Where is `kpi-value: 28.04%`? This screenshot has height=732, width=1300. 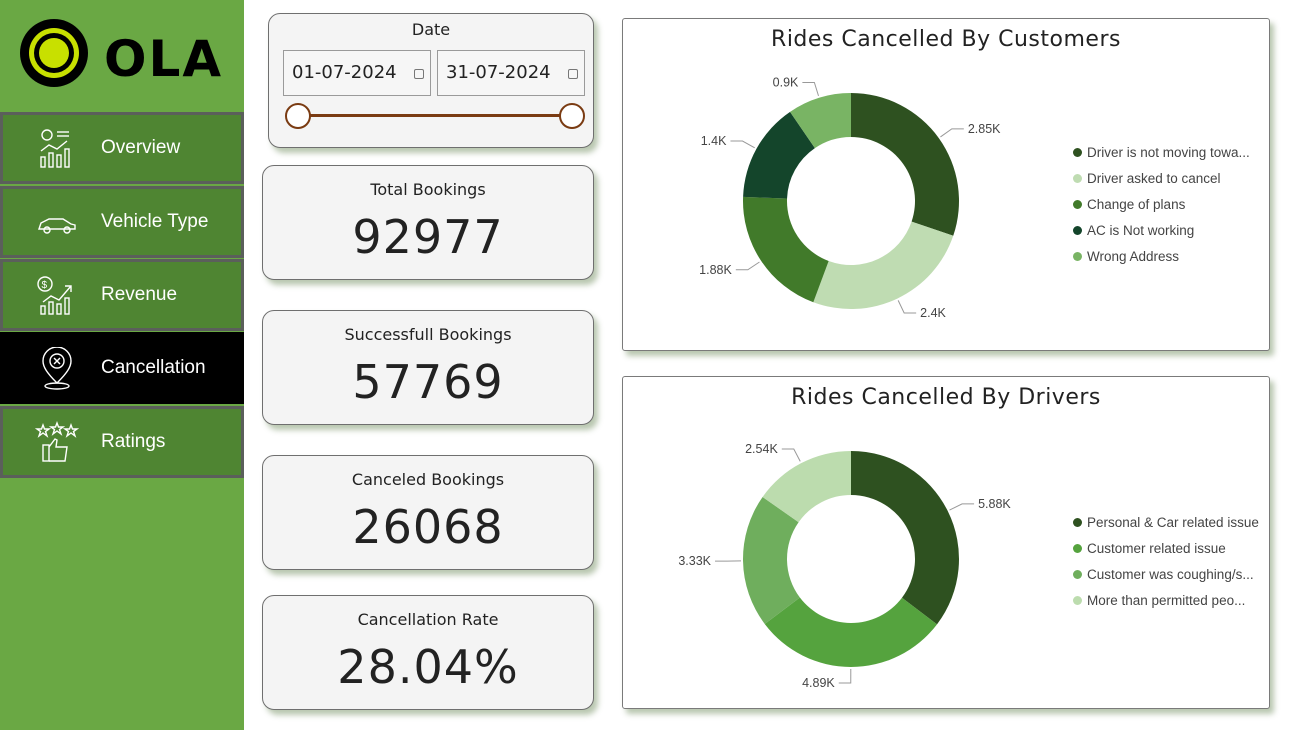
kpi-value: 28.04% is located at coordinates (428, 667).